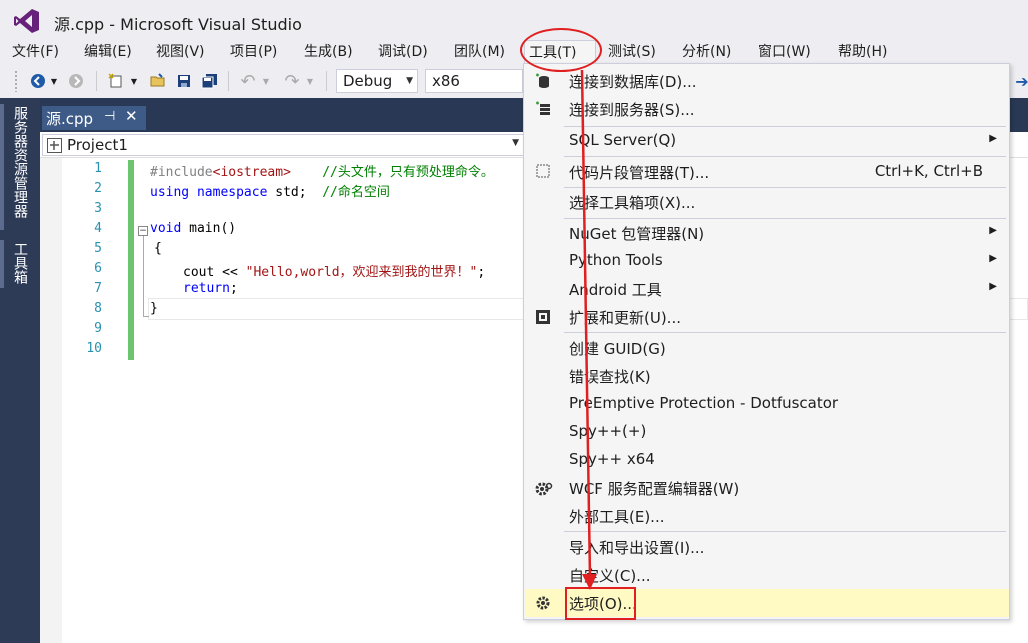 The width and height of the screenshot is (1028, 643). What do you see at coordinates (154, 308) in the screenshot?
I see `code-token: }` at bounding box center [154, 308].